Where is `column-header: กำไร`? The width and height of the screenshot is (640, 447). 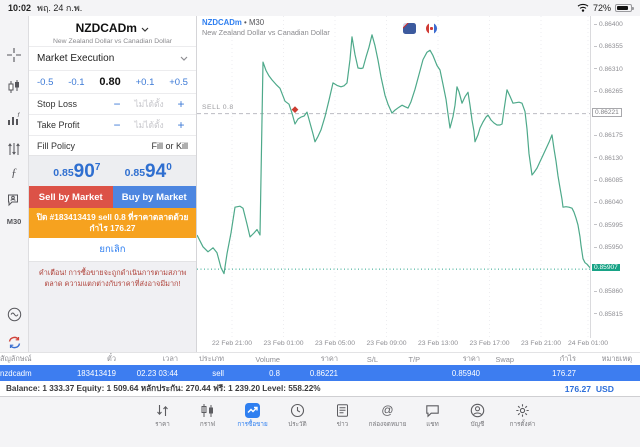 column-header: กำไร is located at coordinates (567, 358).